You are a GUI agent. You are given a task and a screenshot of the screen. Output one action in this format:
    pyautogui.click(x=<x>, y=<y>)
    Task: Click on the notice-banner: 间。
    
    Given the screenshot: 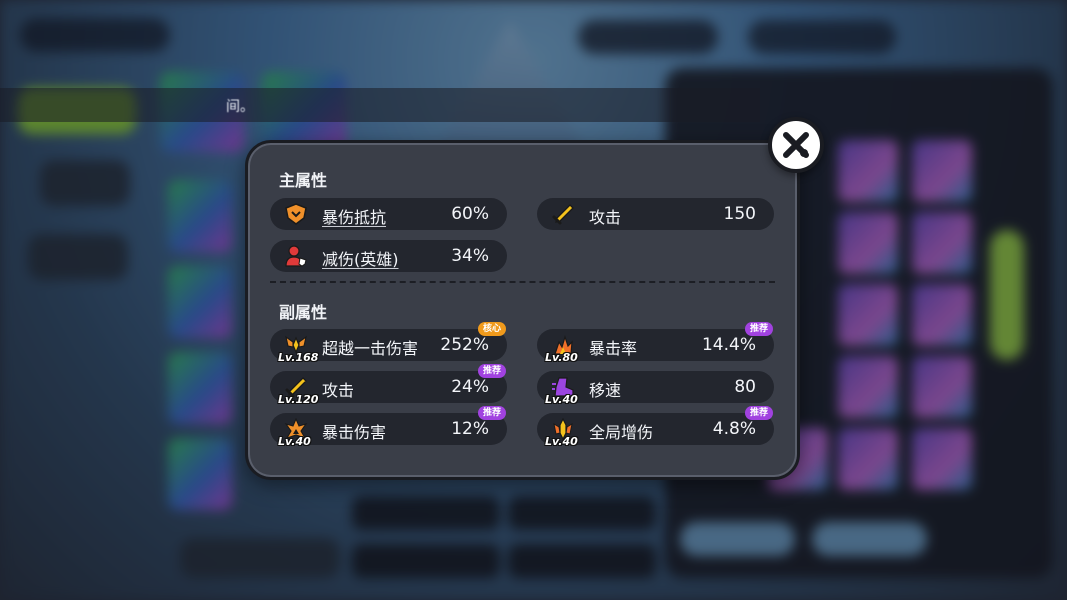 What is the action you would take?
    pyautogui.click(x=380, y=105)
    